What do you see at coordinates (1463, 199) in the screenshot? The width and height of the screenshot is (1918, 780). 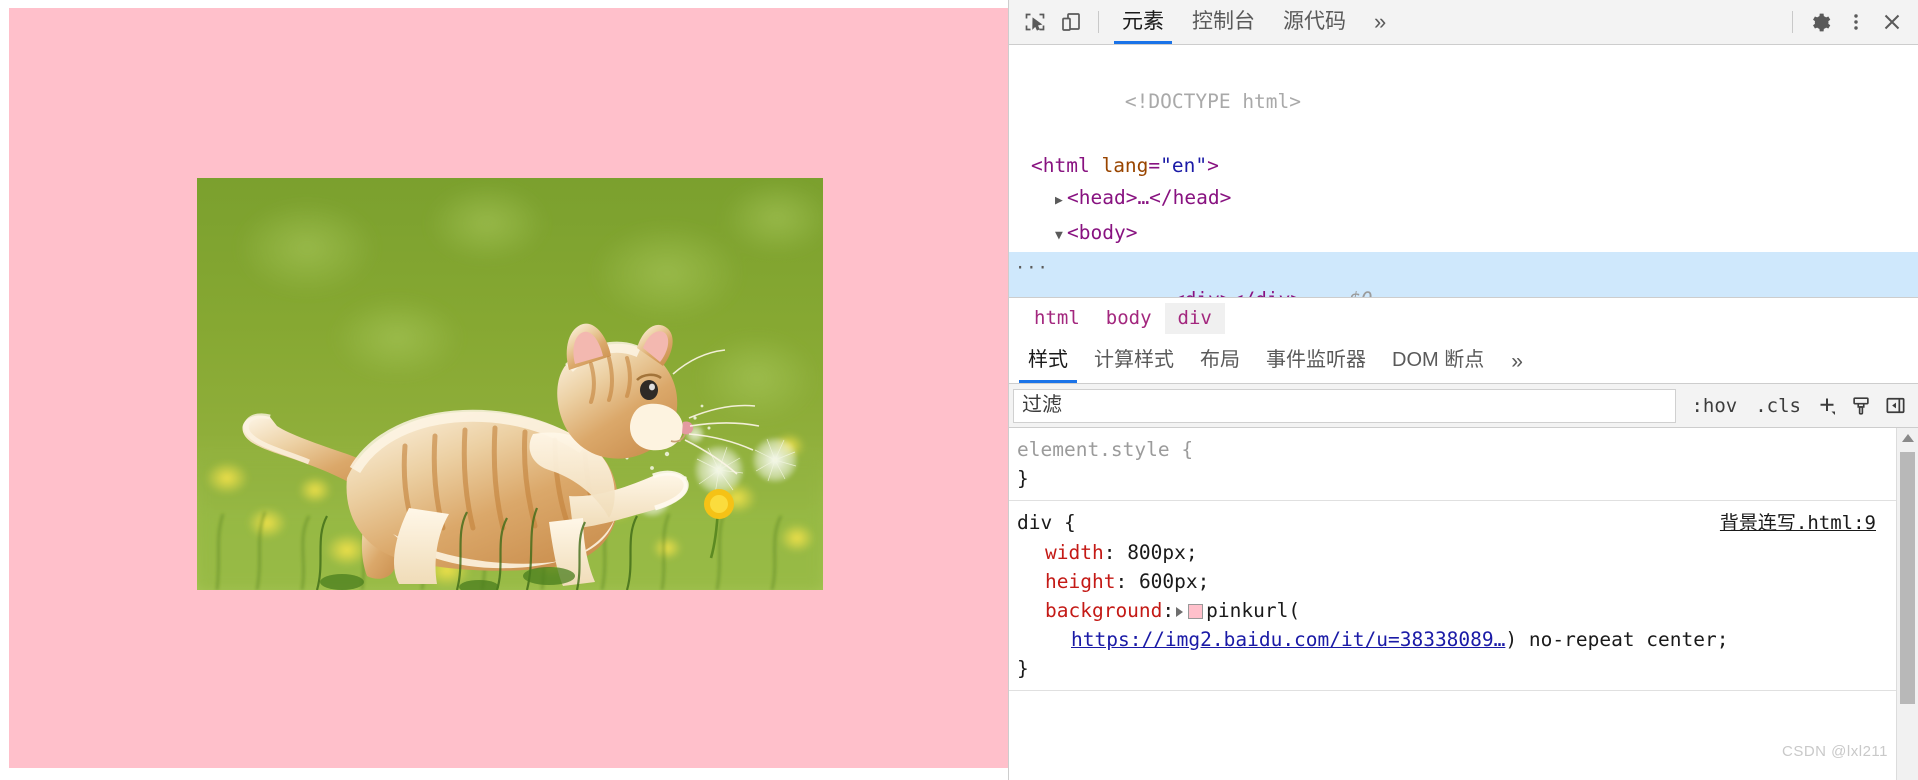 I see `dom-line-head: ▶ <head>…</head>` at bounding box center [1463, 199].